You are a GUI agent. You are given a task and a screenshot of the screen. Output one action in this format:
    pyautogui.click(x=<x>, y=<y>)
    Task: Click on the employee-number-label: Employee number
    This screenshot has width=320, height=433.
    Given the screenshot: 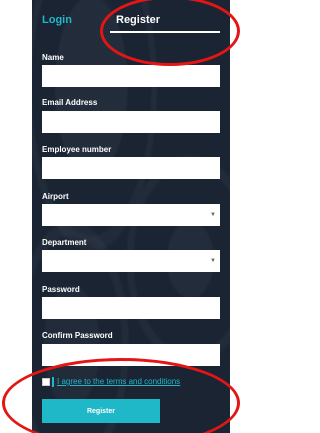 What is the action you would take?
    pyautogui.click(x=77, y=149)
    